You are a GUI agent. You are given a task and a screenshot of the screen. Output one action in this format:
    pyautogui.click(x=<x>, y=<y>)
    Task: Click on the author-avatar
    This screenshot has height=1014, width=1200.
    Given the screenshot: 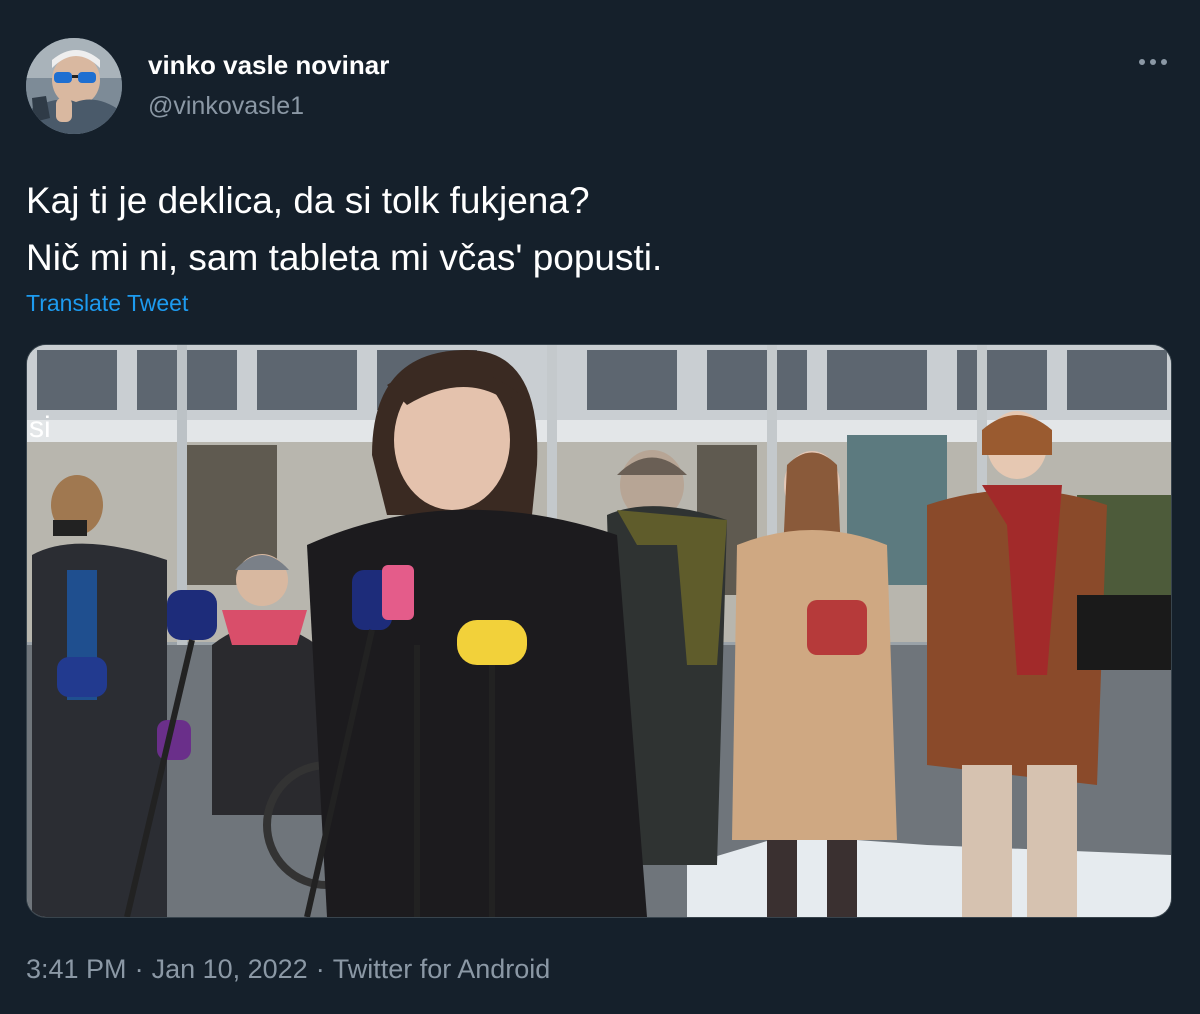 What is the action you would take?
    pyautogui.click(x=74, y=86)
    